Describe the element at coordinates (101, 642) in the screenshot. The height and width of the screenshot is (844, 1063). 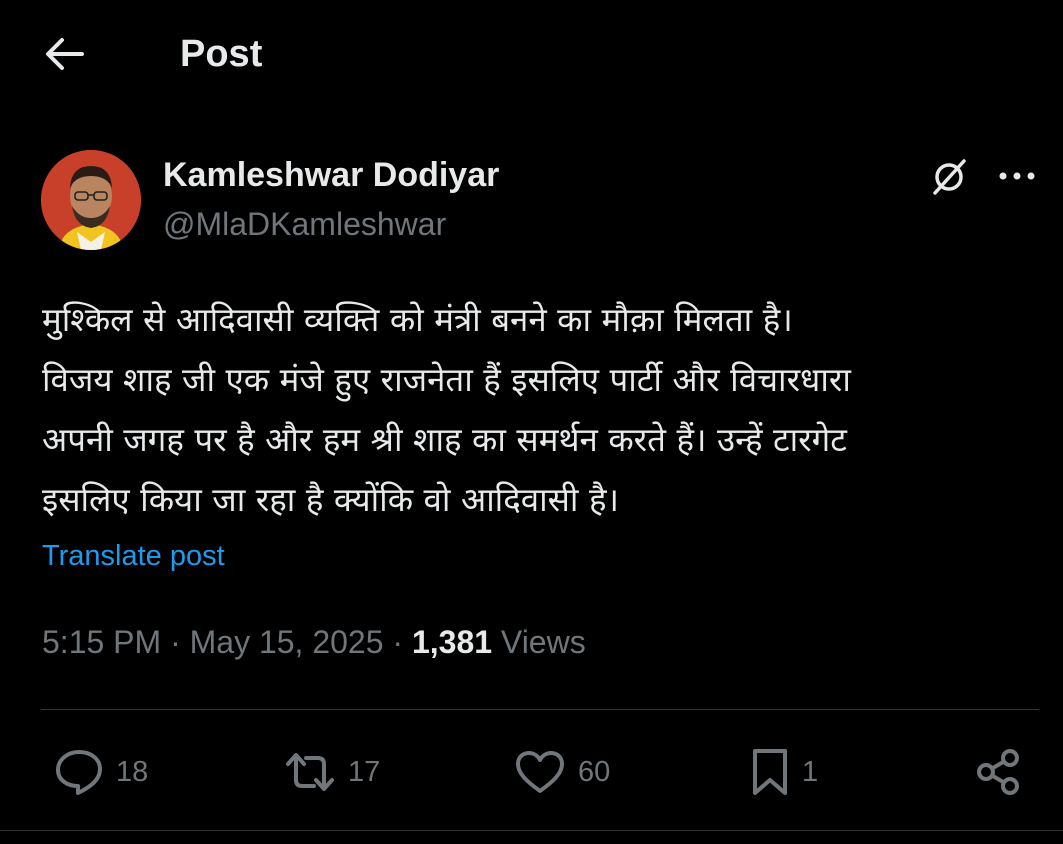
I see `post-time: 5:15 PM` at that location.